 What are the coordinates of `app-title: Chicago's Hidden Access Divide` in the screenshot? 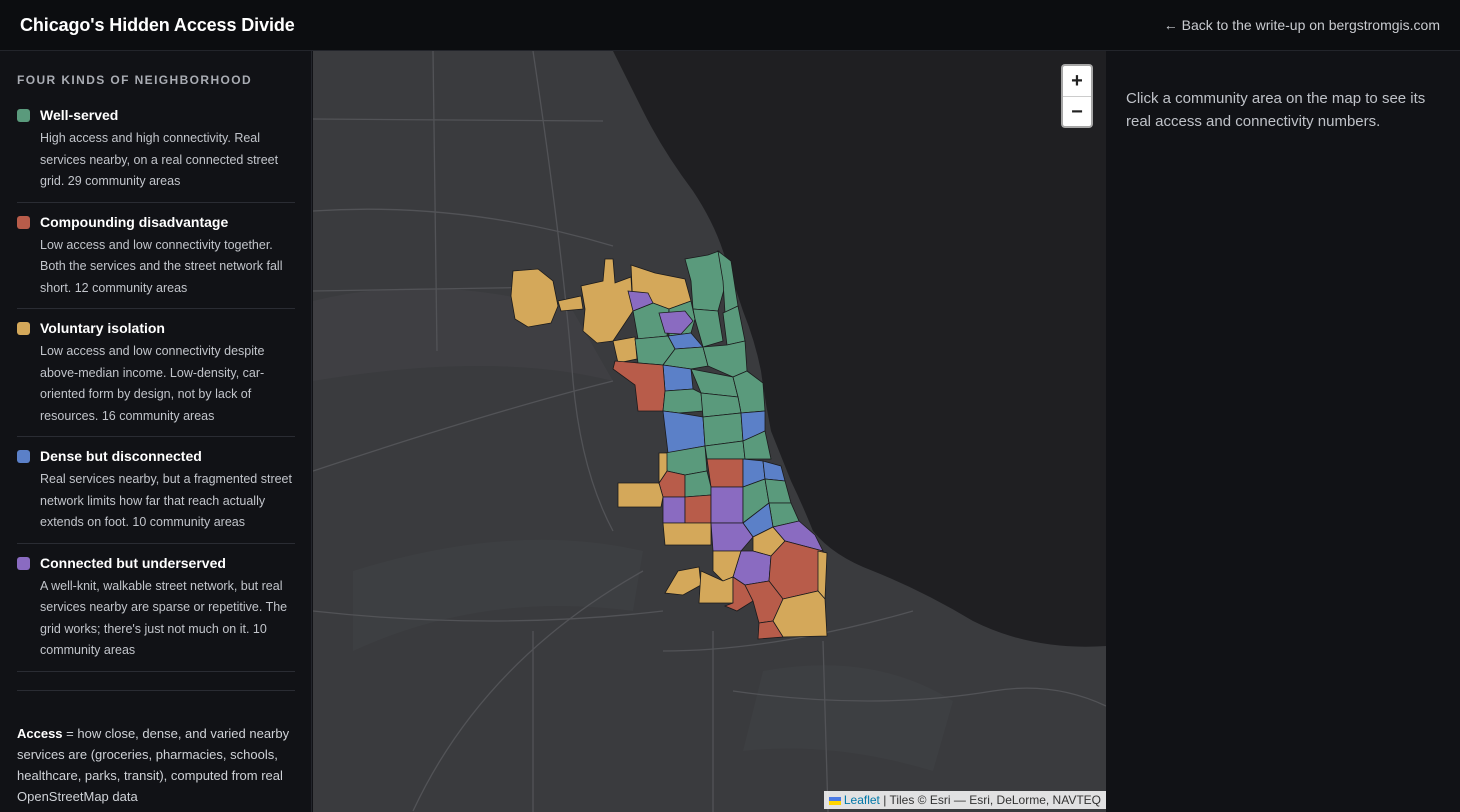 It's located at (157, 24).